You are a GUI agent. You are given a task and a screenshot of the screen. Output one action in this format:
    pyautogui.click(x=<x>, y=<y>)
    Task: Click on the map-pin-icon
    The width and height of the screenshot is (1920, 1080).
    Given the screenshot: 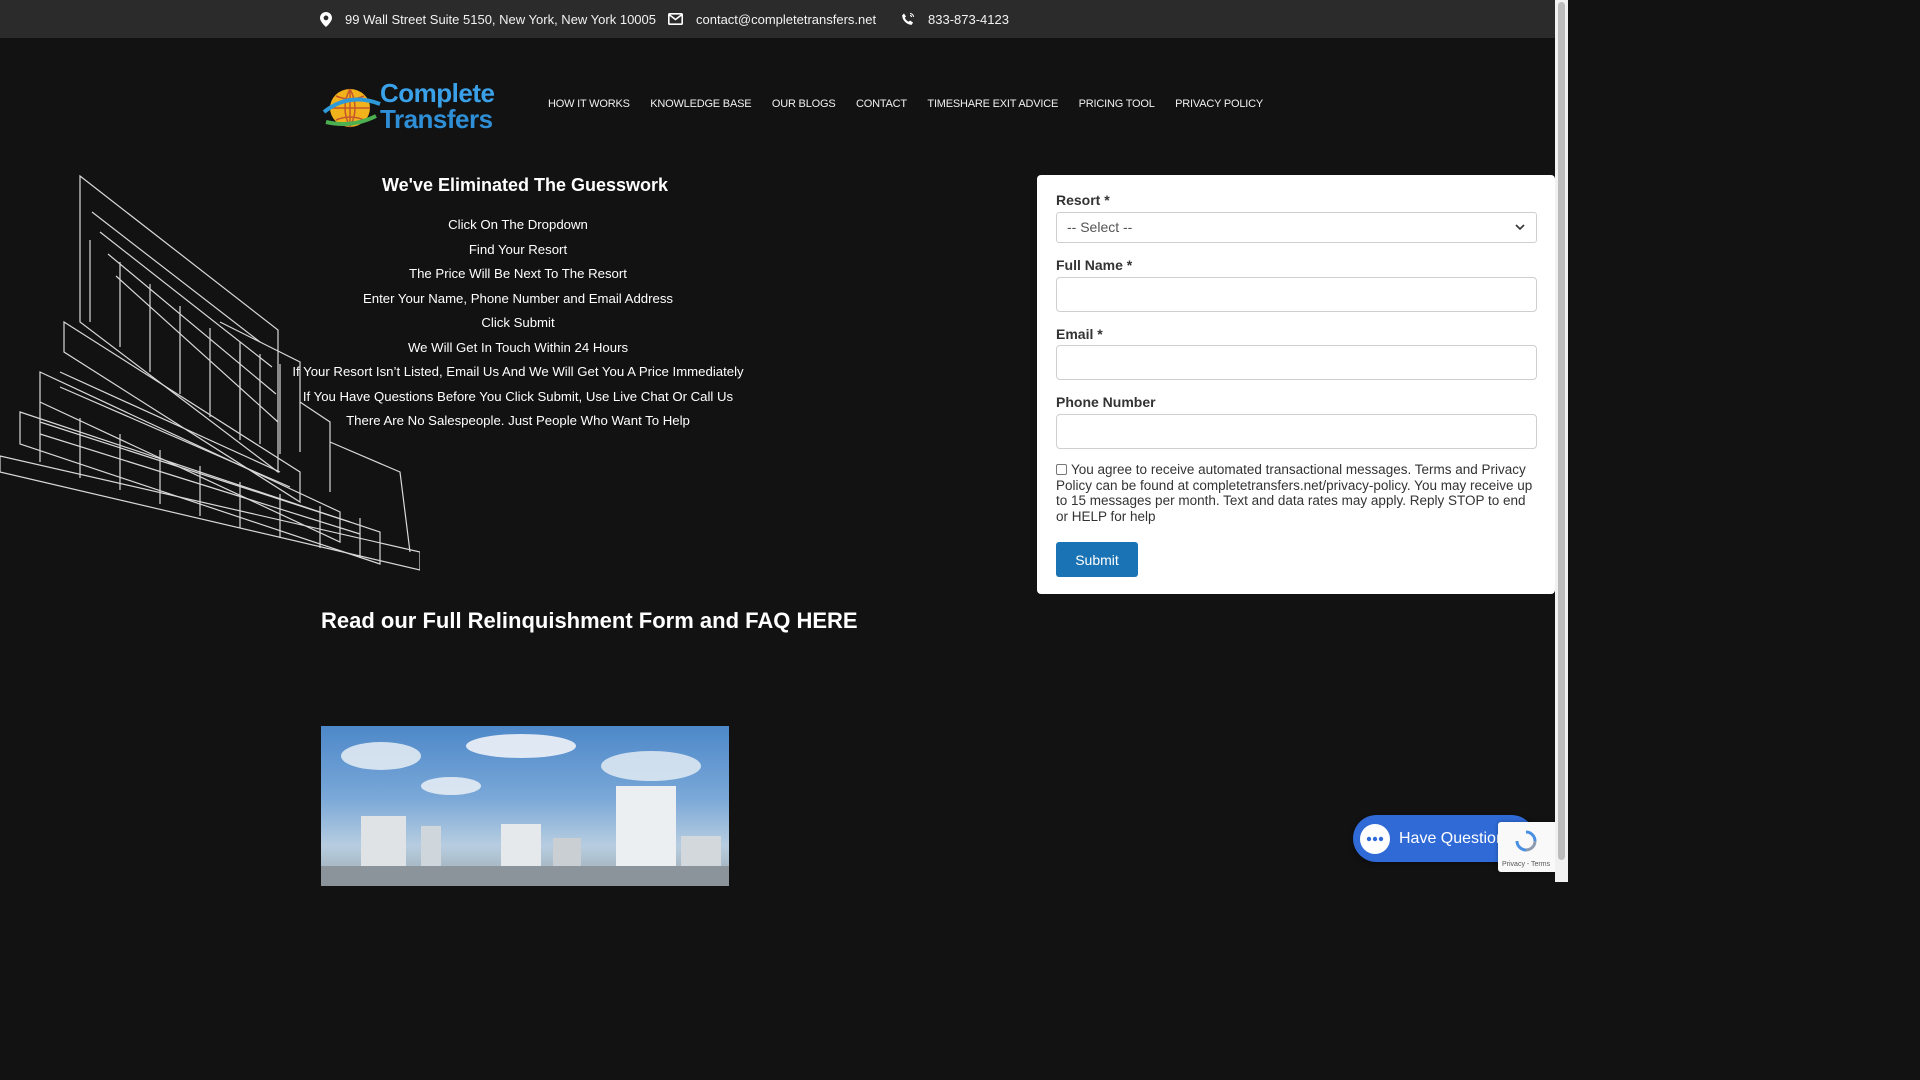 What is the action you would take?
    pyautogui.click(x=326, y=19)
    